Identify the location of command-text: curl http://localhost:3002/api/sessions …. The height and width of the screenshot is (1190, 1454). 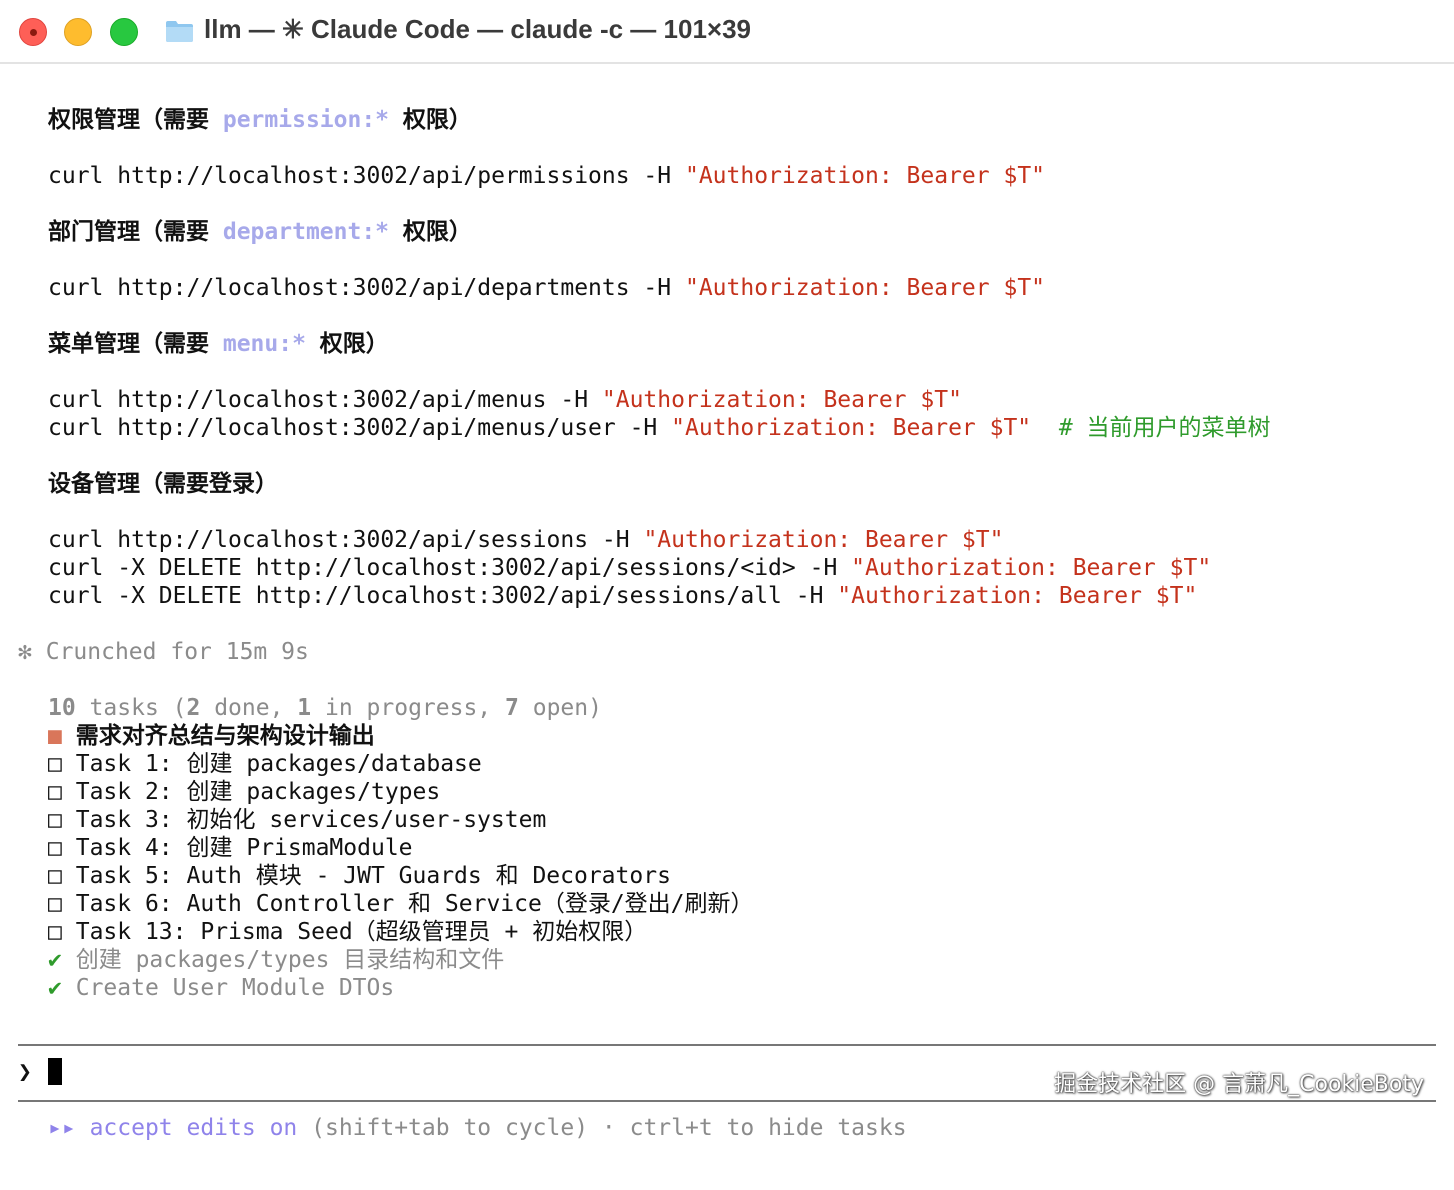
(346, 540).